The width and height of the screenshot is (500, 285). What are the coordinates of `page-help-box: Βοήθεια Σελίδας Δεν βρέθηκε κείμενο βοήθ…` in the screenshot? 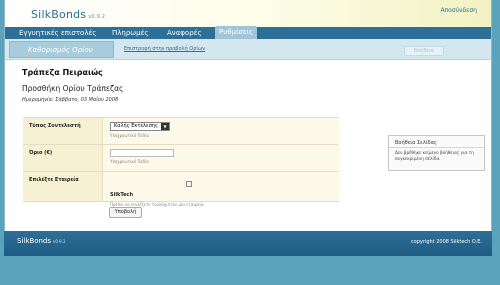 It's located at (436, 153).